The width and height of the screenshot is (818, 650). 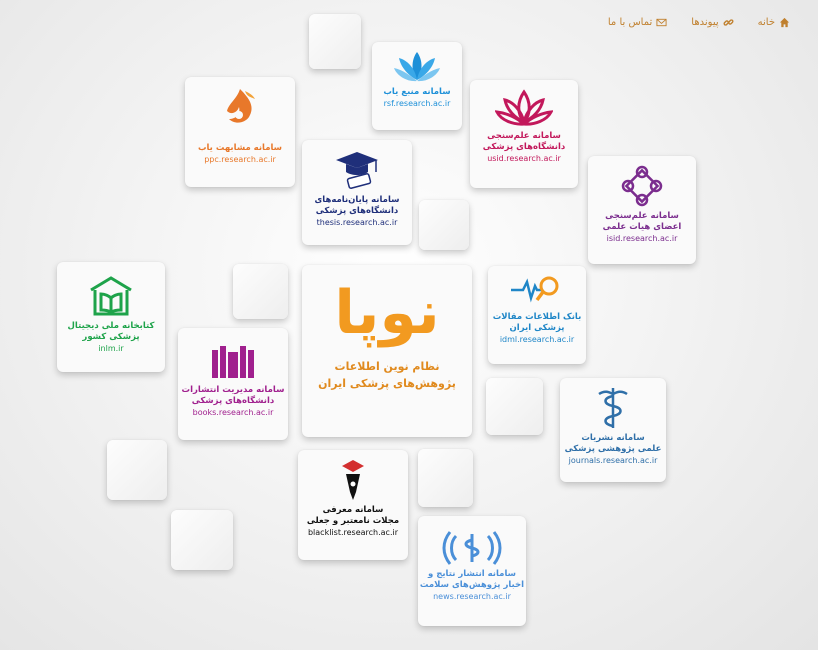 What do you see at coordinates (642, 216) in the screenshot?
I see `tile-isid-title1: سامانه علم‌سنجی` at bounding box center [642, 216].